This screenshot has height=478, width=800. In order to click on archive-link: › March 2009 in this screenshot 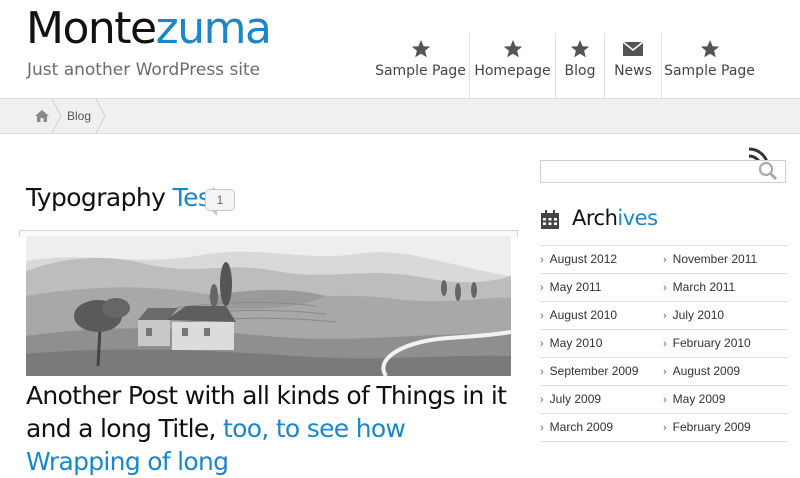, I will do `click(576, 427)`.